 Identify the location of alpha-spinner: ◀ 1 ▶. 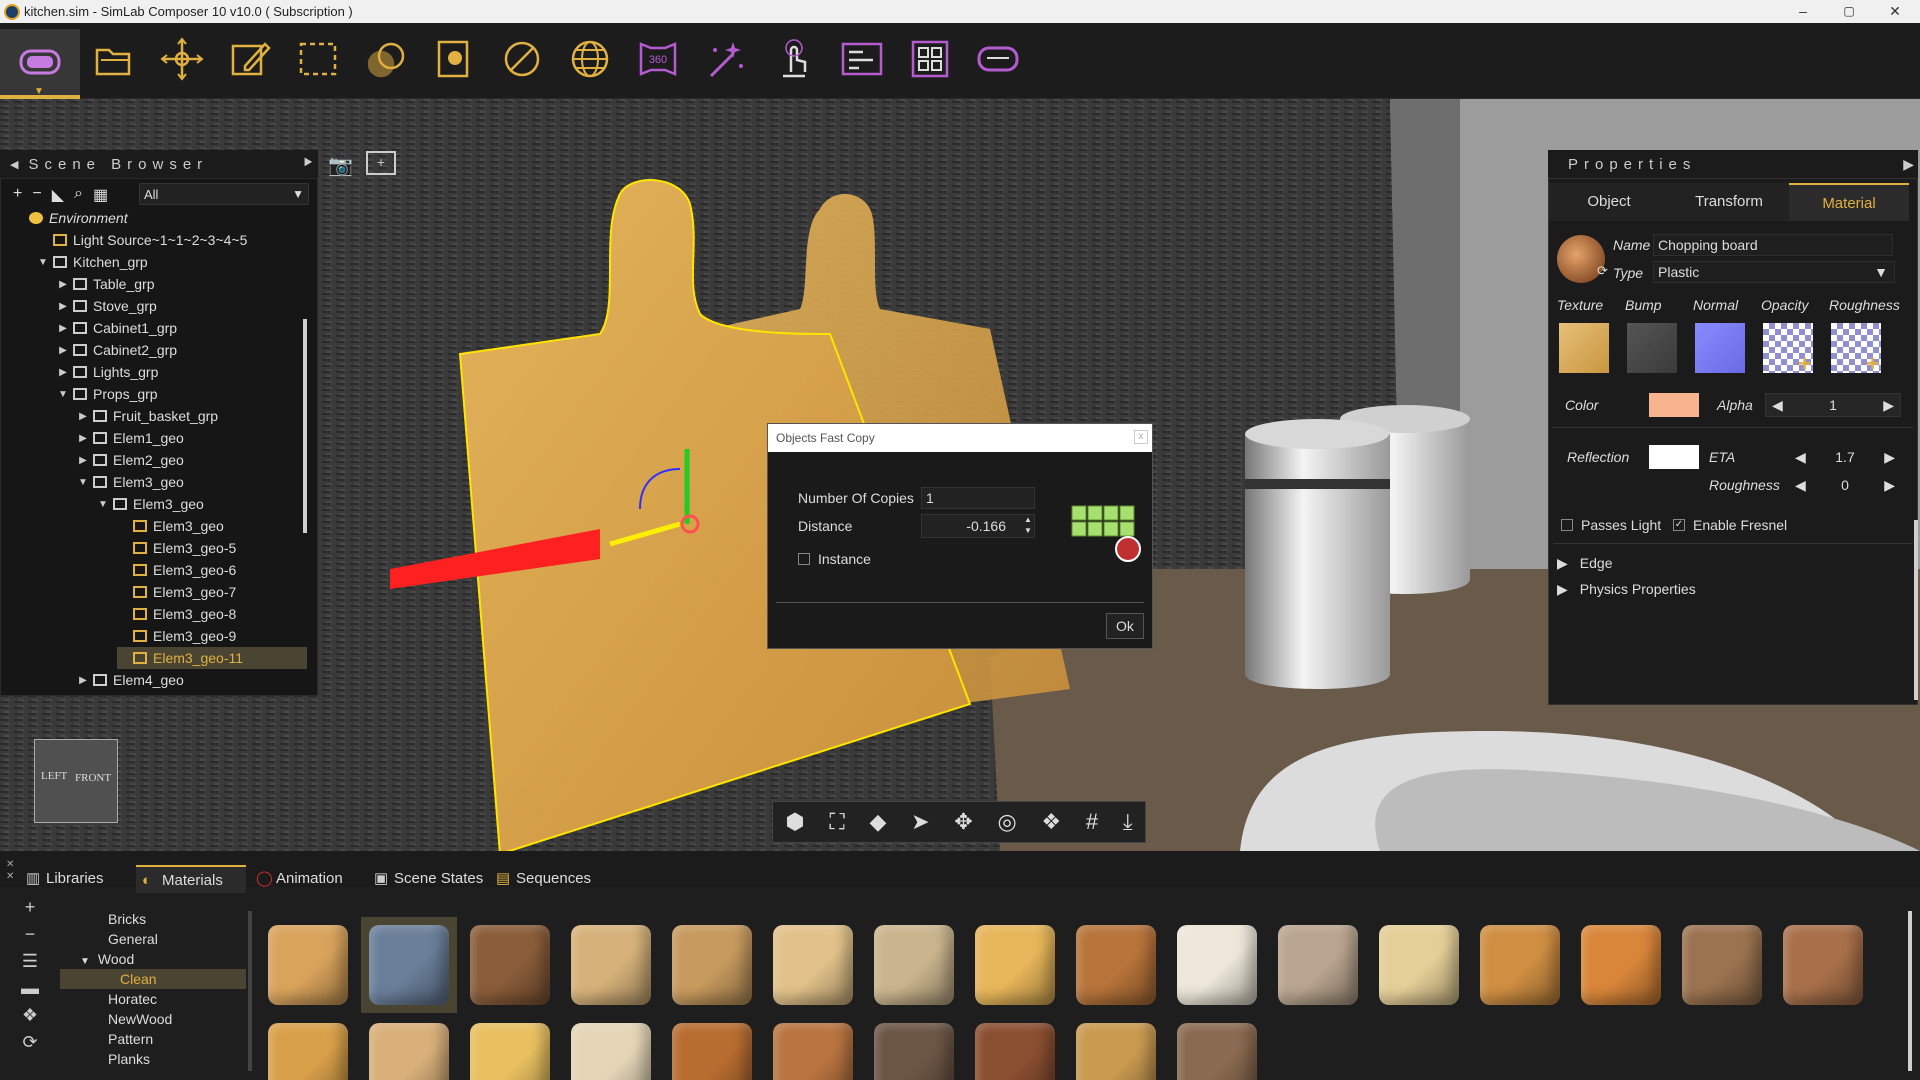
(1833, 405).